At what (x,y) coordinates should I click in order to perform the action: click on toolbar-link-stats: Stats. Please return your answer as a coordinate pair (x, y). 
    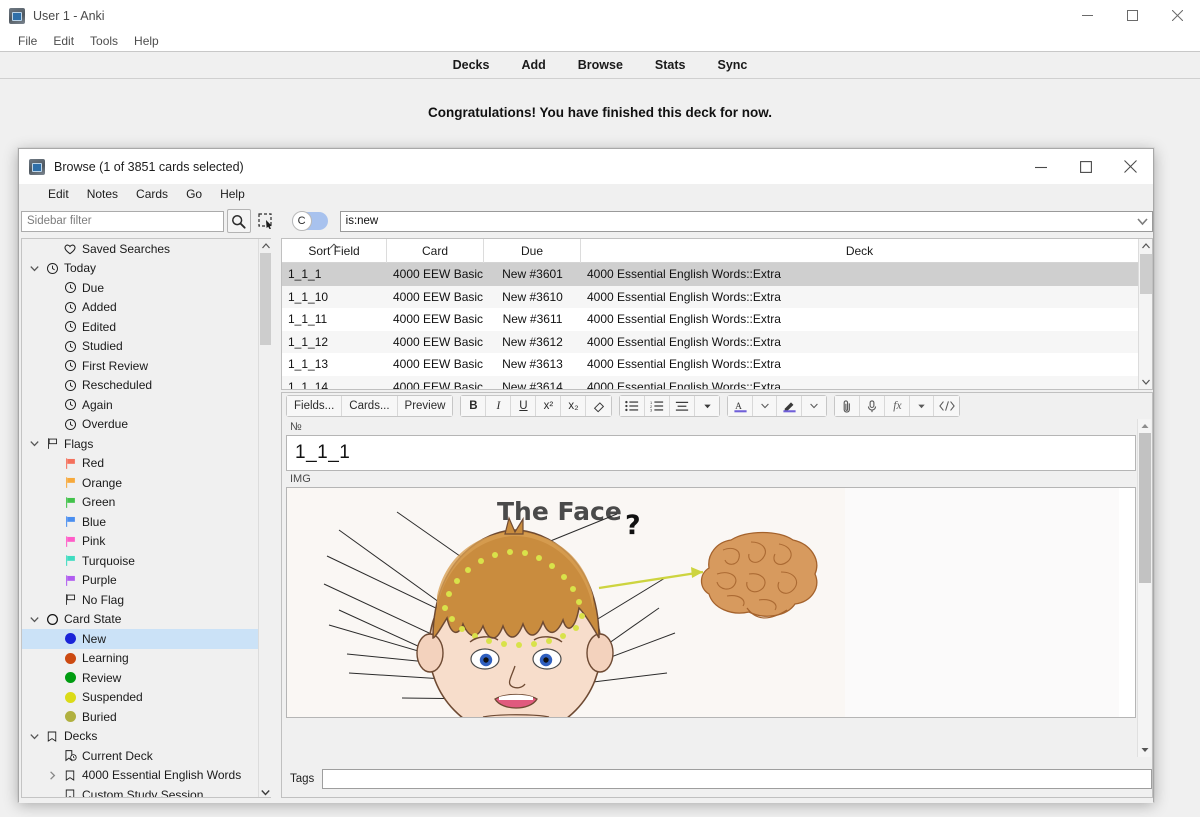
    Looking at the image, I should click on (670, 65).